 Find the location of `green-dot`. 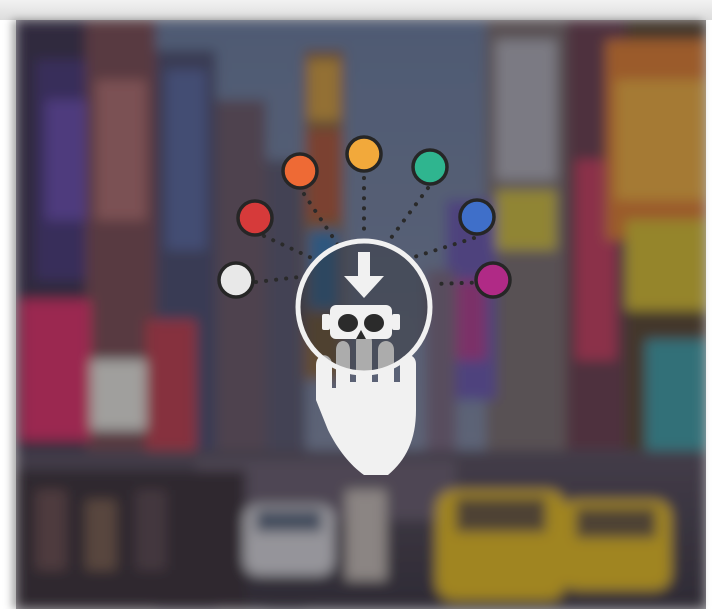

green-dot is located at coordinates (430, 167).